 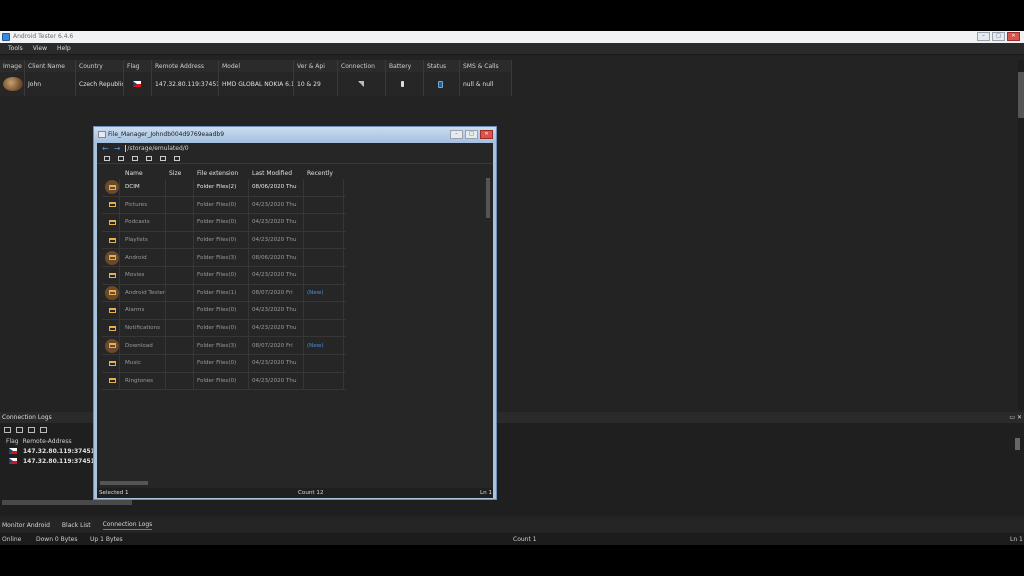 I want to click on fm-window-icon, so click(x=102, y=134).